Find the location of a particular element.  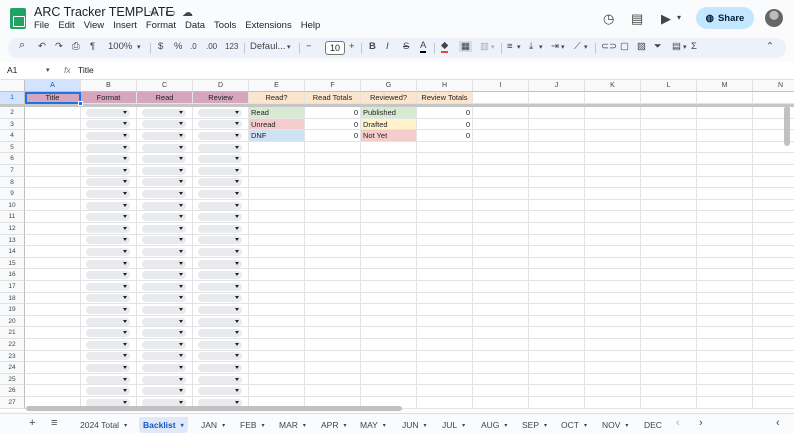

row-header-2: 2 is located at coordinates (12, 113).